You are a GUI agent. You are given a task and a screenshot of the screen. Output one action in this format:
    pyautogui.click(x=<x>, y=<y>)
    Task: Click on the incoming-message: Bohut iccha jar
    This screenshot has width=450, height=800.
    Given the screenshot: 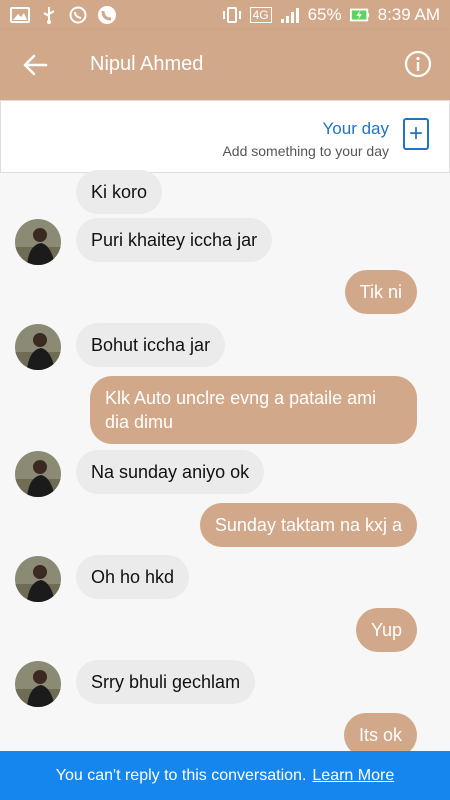 What is the action you would take?
    pyautogui.click(x=151, y=345)
    